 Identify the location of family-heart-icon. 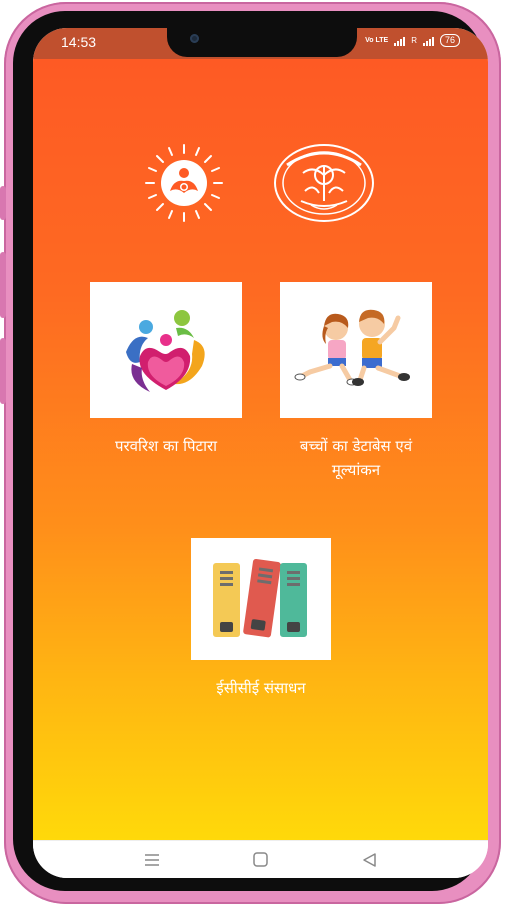
(165, 351).